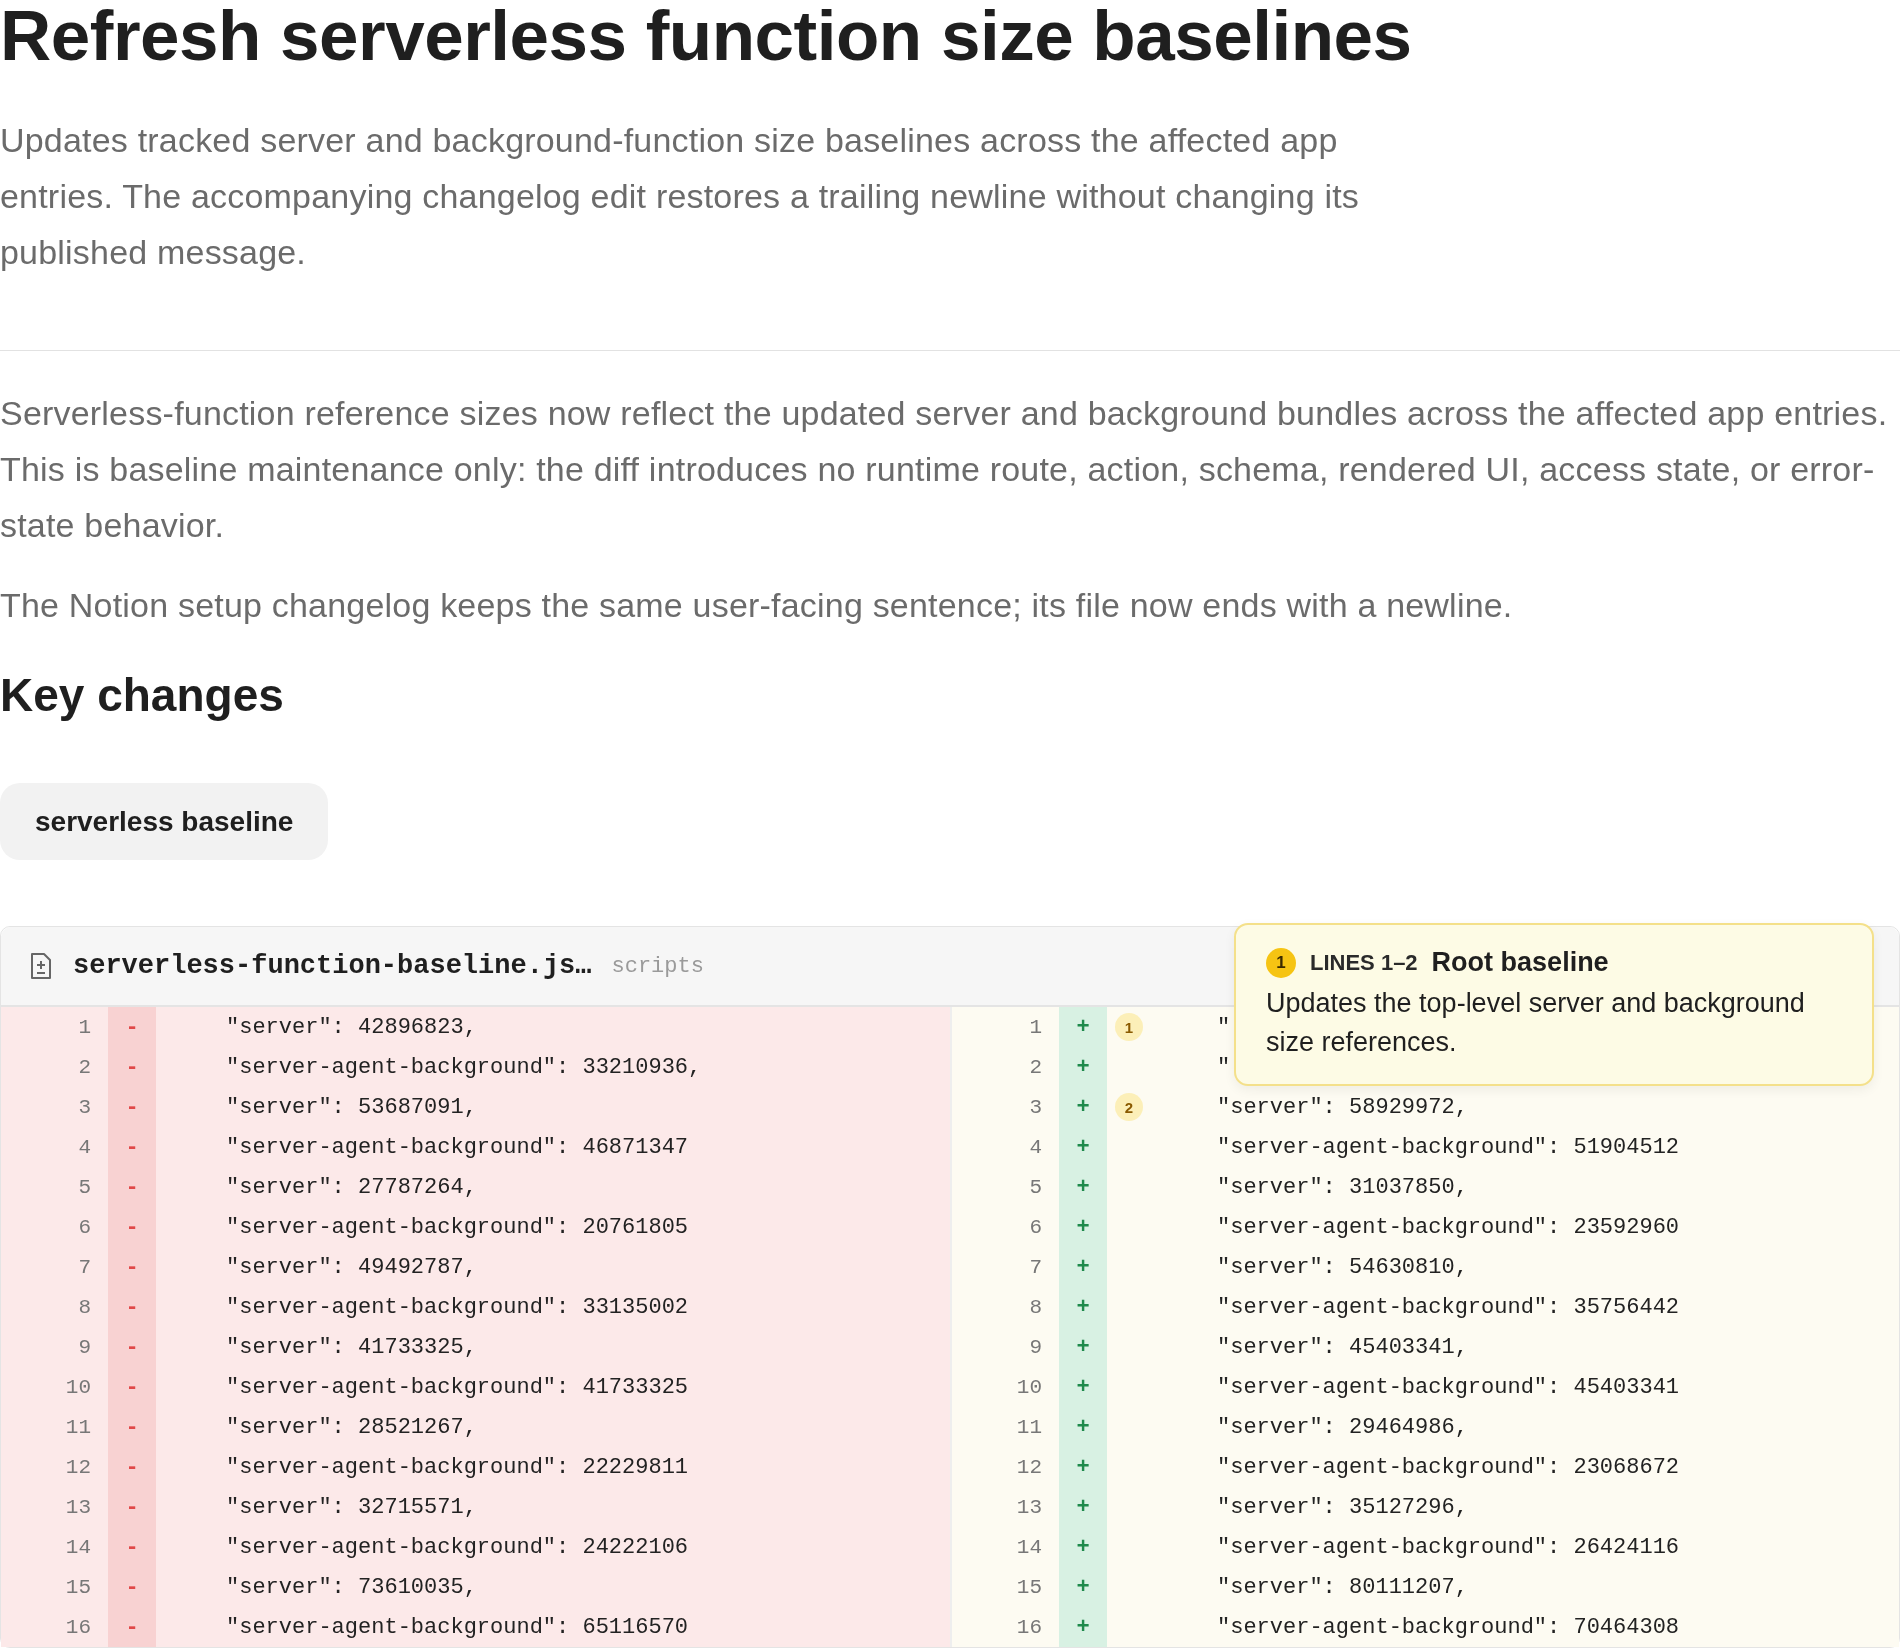 Image resolution: width=1900 pixels, height=1652 pixels. I want to click on code-line: "server": 35127296,, so click(1342, 1507).